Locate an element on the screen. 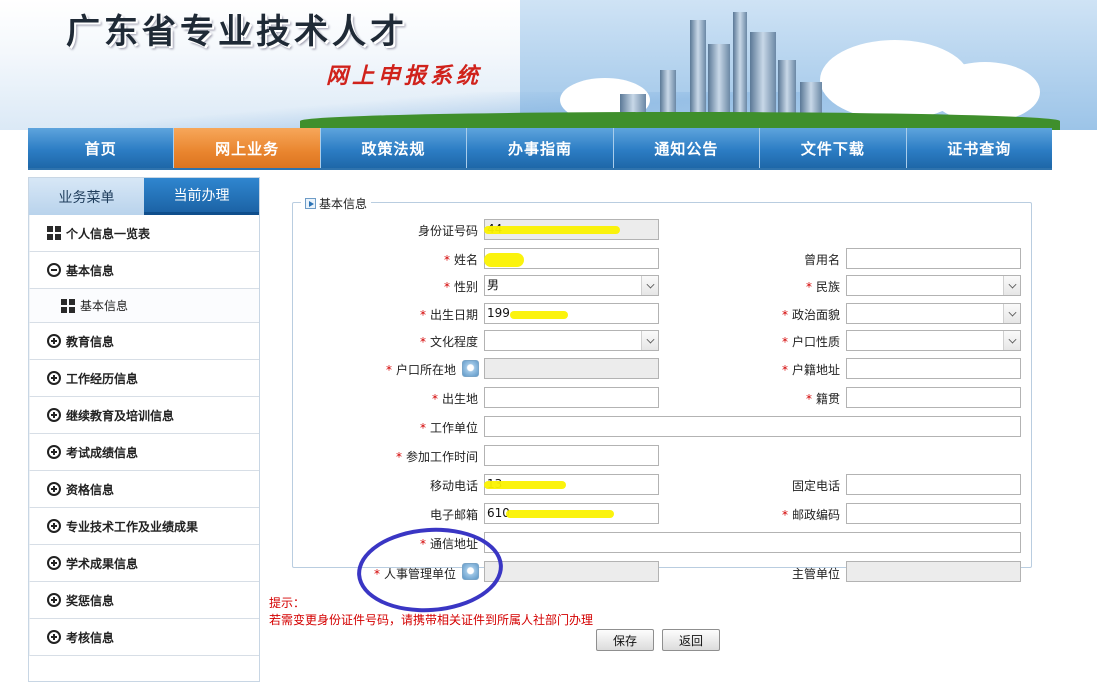 The image size is (1097, 684). label-text: 固定电话 is located at coordinates (815, 486).